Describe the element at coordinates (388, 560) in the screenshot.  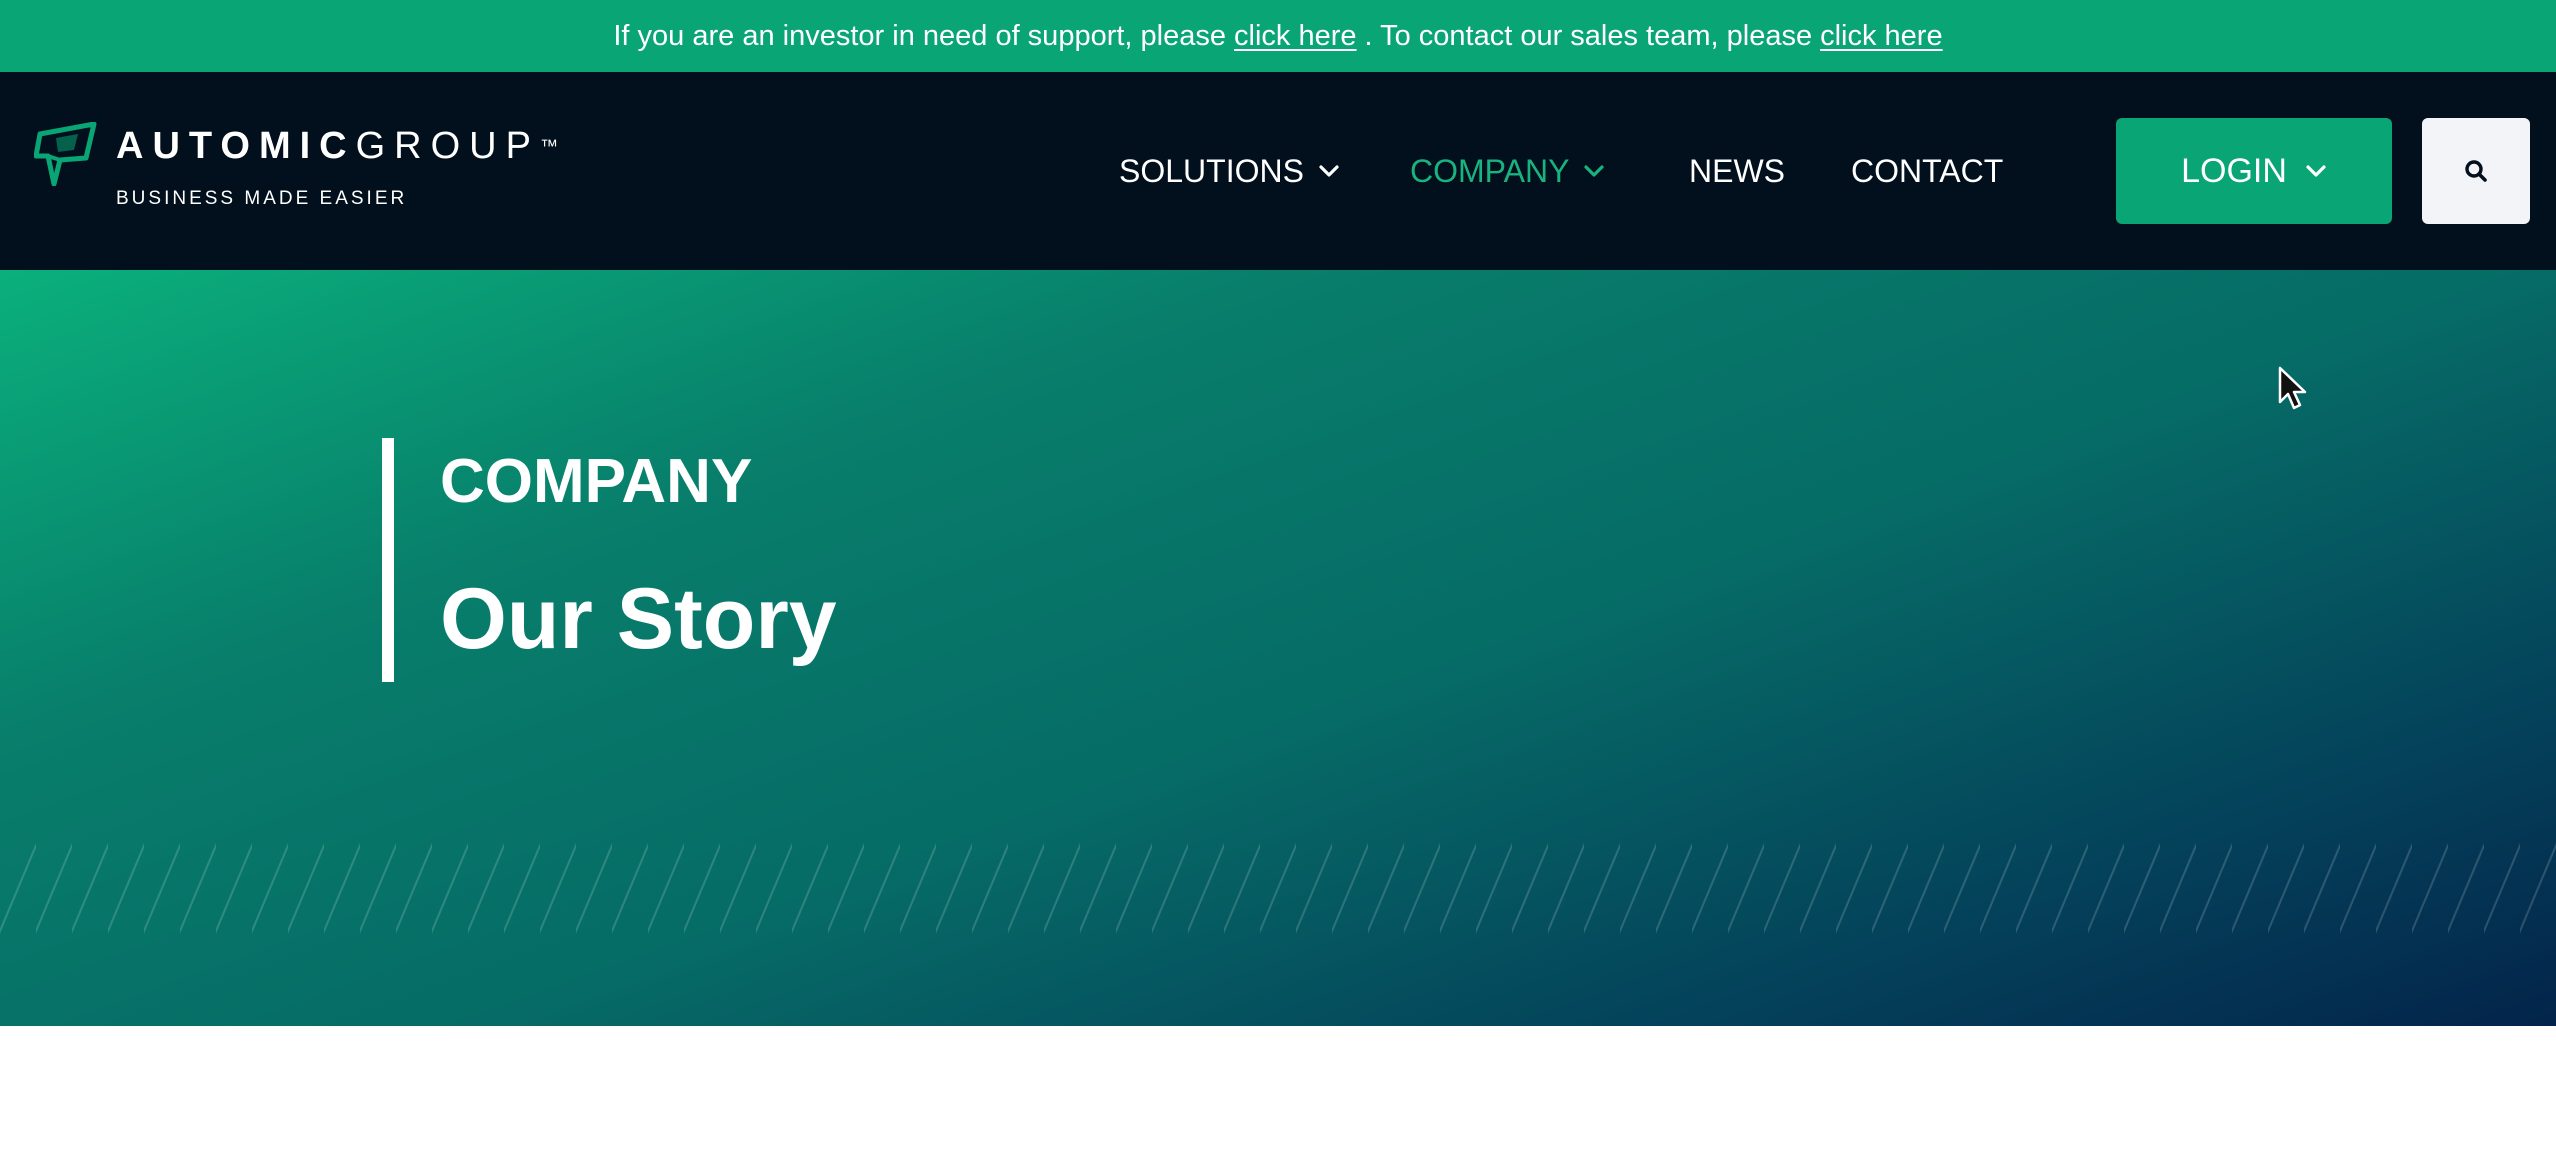
I see `hero-accent-bar` at that location.